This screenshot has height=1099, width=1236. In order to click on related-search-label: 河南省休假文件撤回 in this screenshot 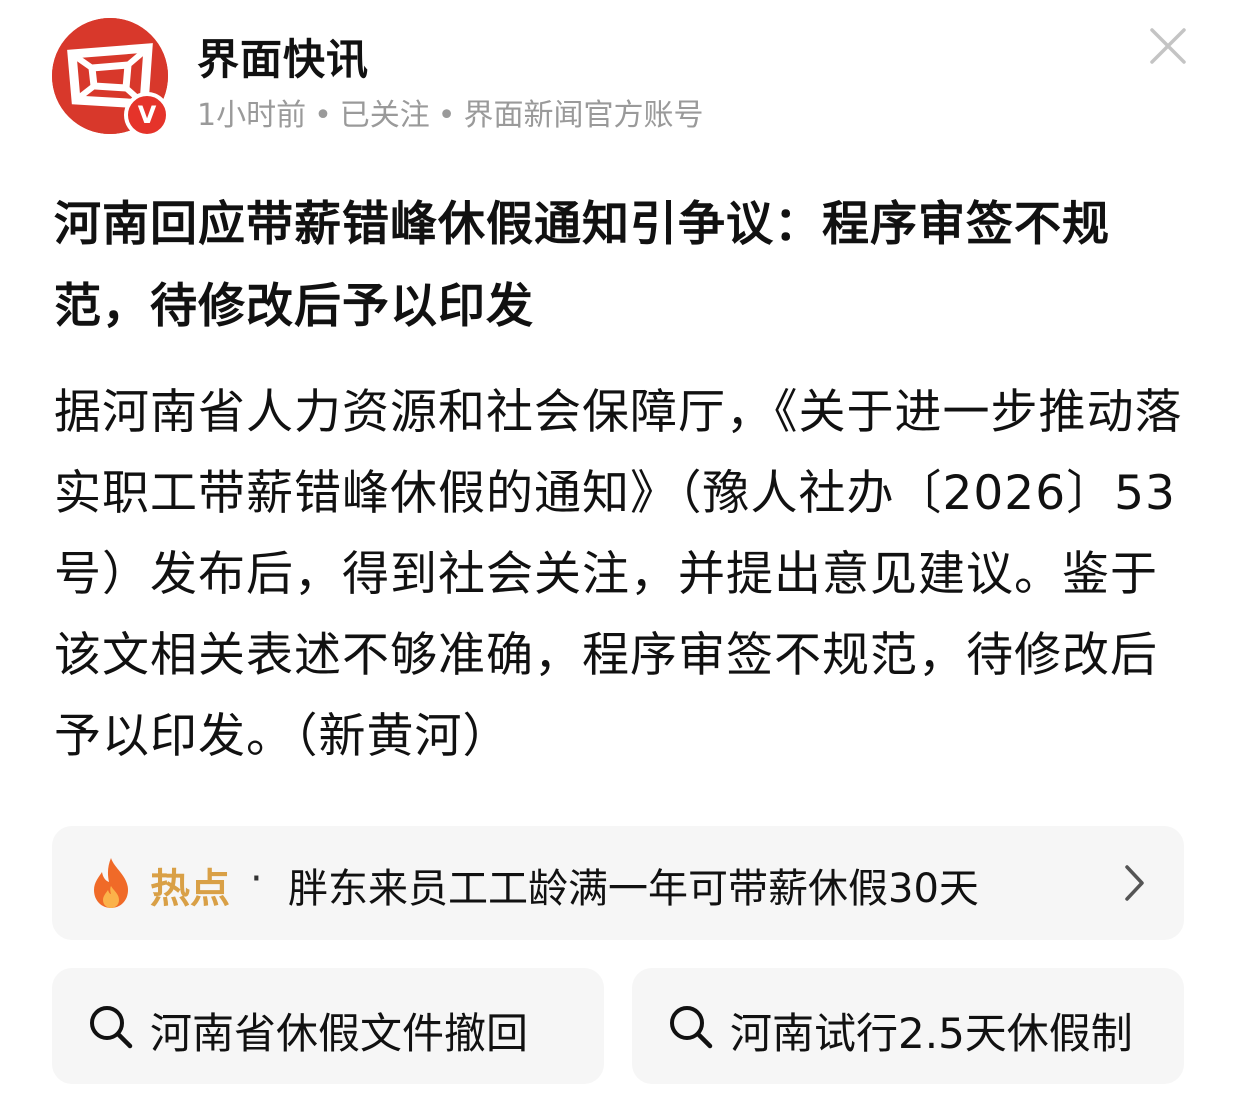, I will do `click(339, 1033)`.